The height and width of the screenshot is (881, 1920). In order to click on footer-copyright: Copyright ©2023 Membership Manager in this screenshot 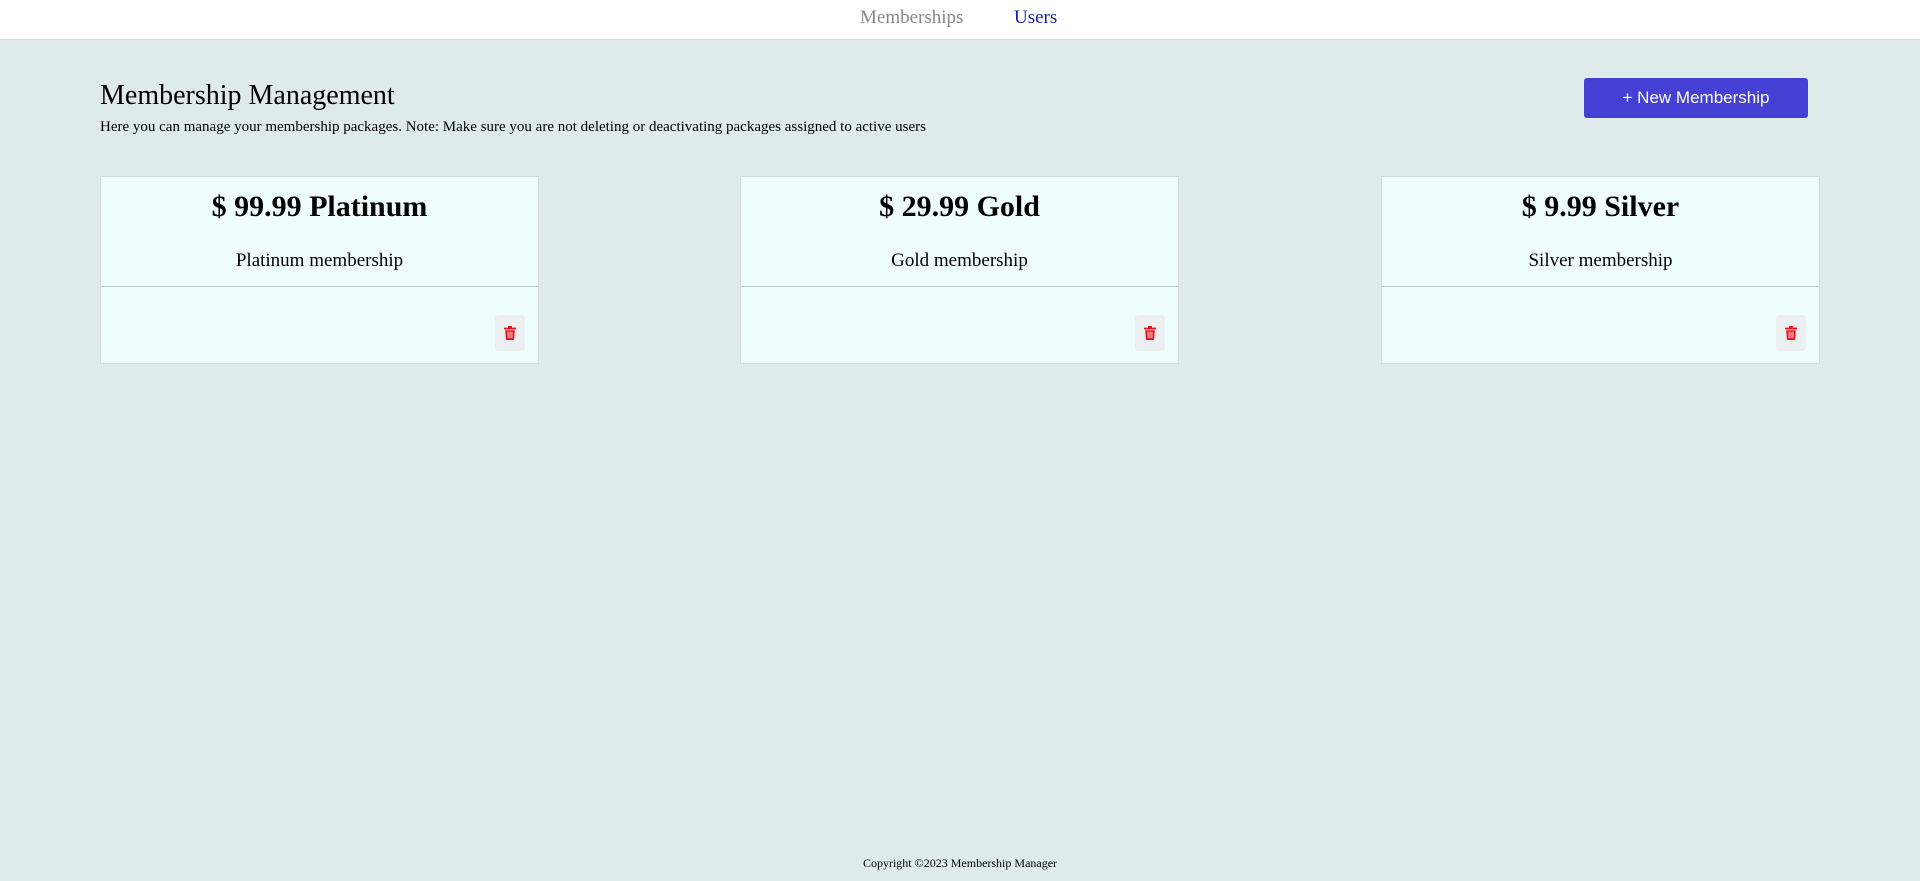, I will do `click(960, 863)`.